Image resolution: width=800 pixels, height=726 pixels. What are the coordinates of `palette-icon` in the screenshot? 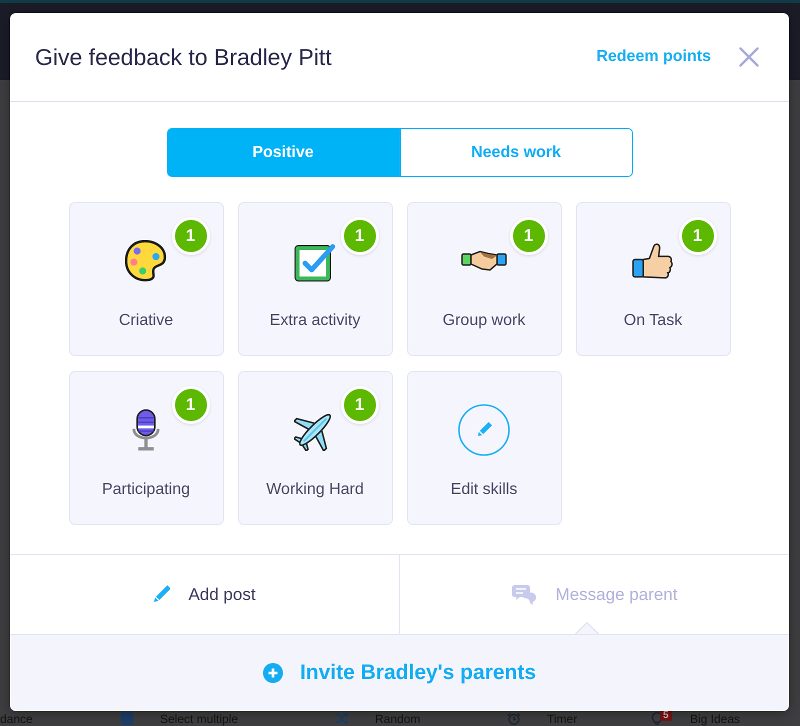 It's located at (146, 261).